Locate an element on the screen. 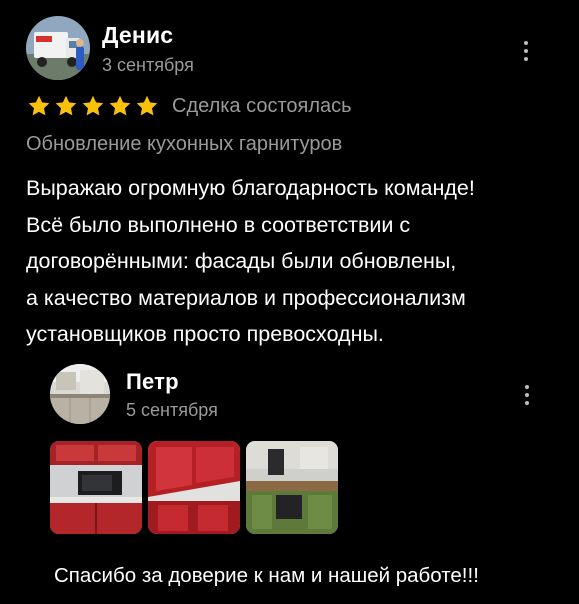 The height and width of the screenshot is (604, 579). review-text-line: а качество материалов и профессионализм is located at coordinates (246, 297).